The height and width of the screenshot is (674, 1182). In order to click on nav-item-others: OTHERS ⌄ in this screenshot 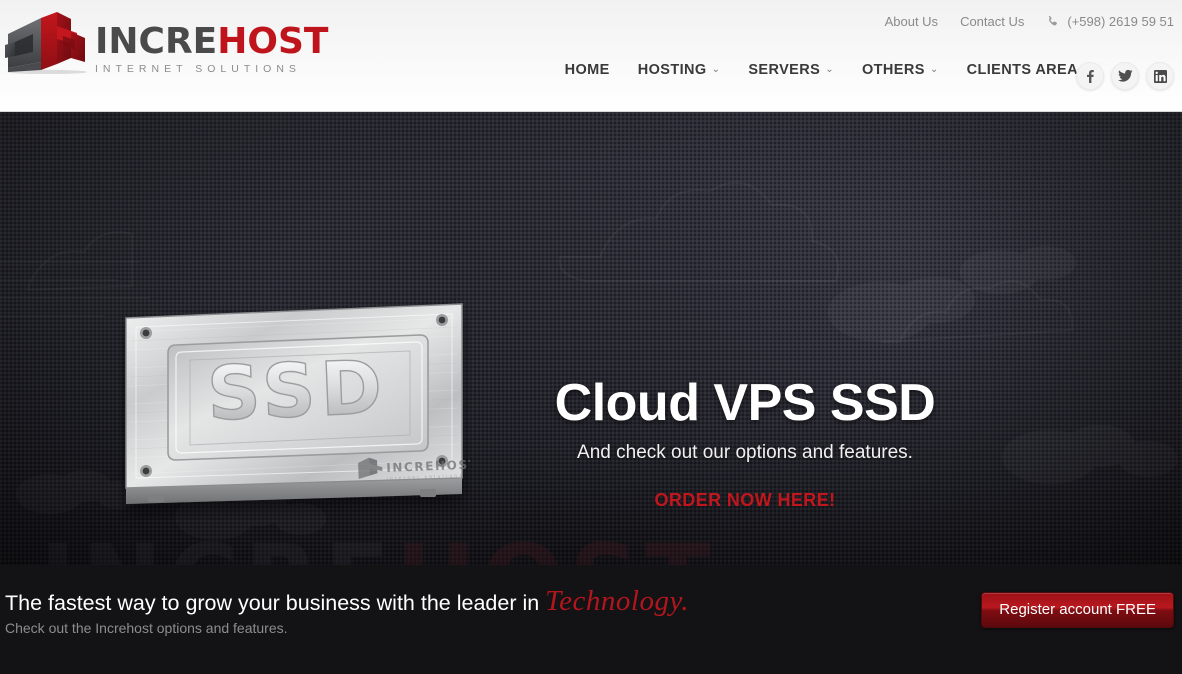, I will do `click(900, 70)`.